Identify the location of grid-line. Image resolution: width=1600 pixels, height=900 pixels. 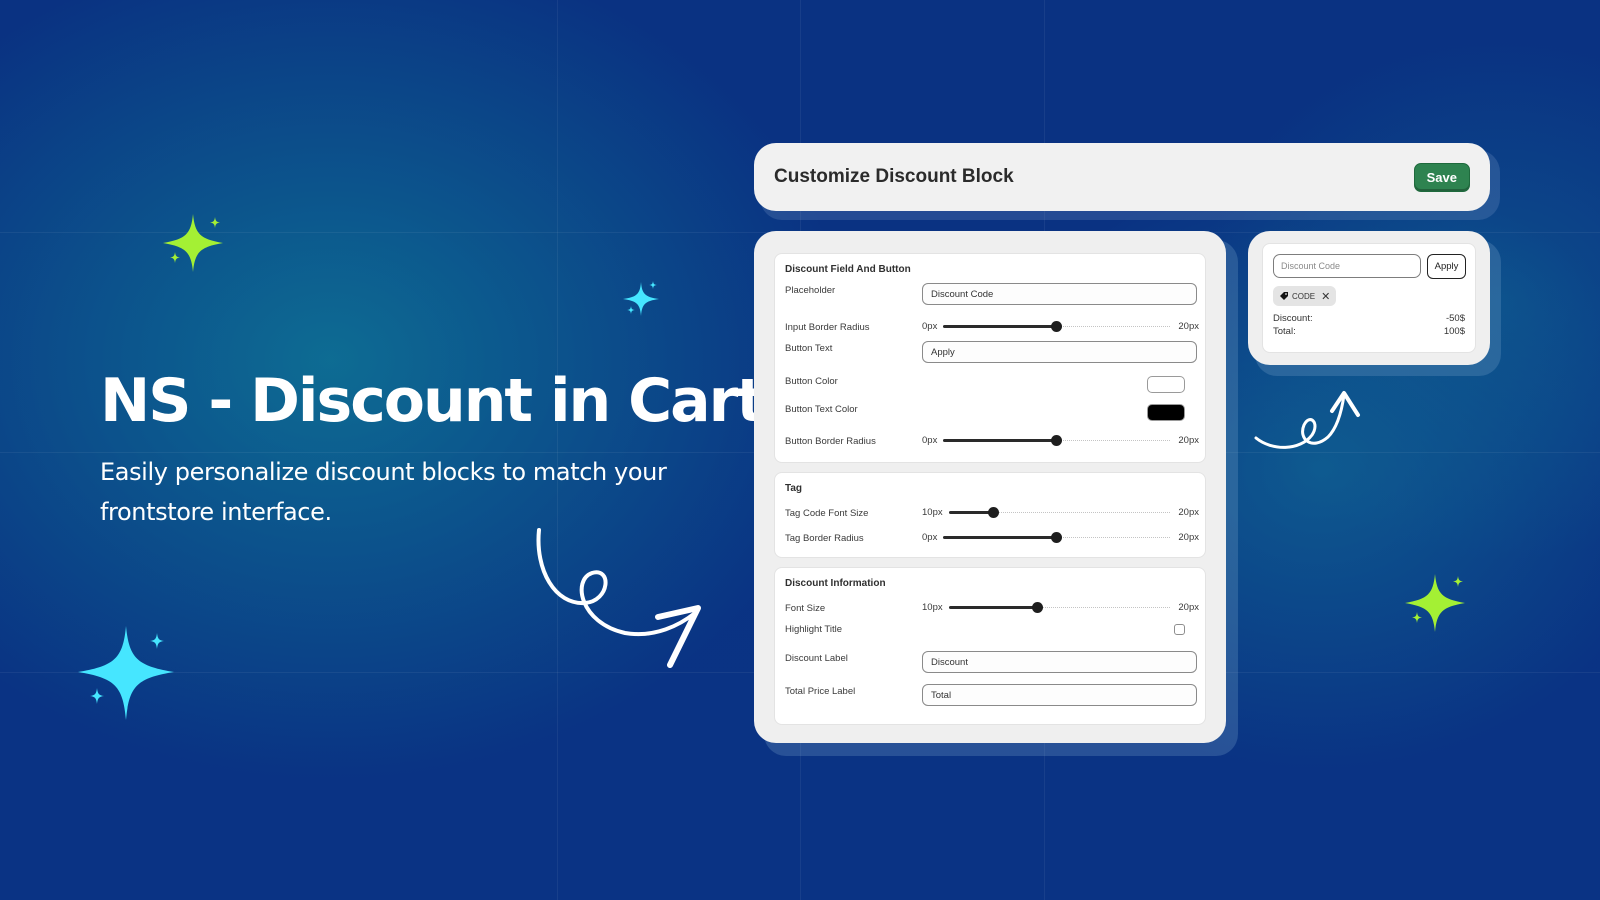
(557, 450).